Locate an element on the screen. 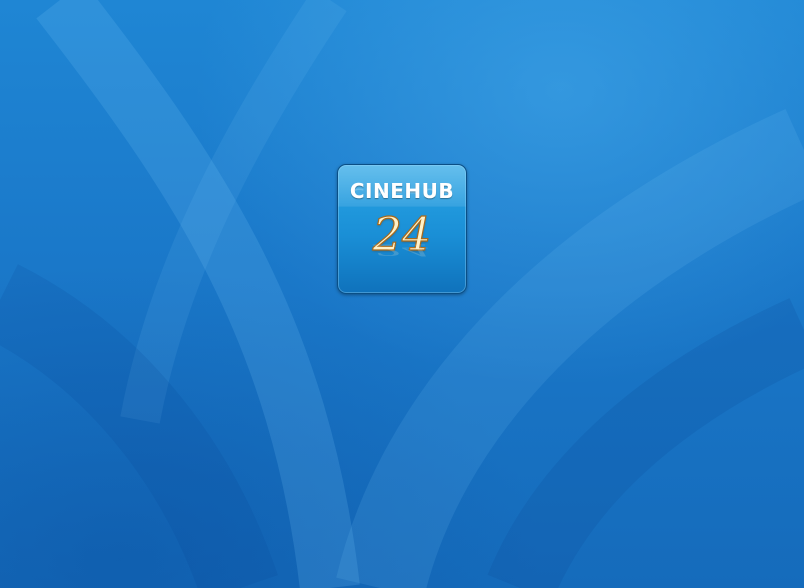  app-icon-brand-reflection: CINEHUB is located at coordinates (402, 192).